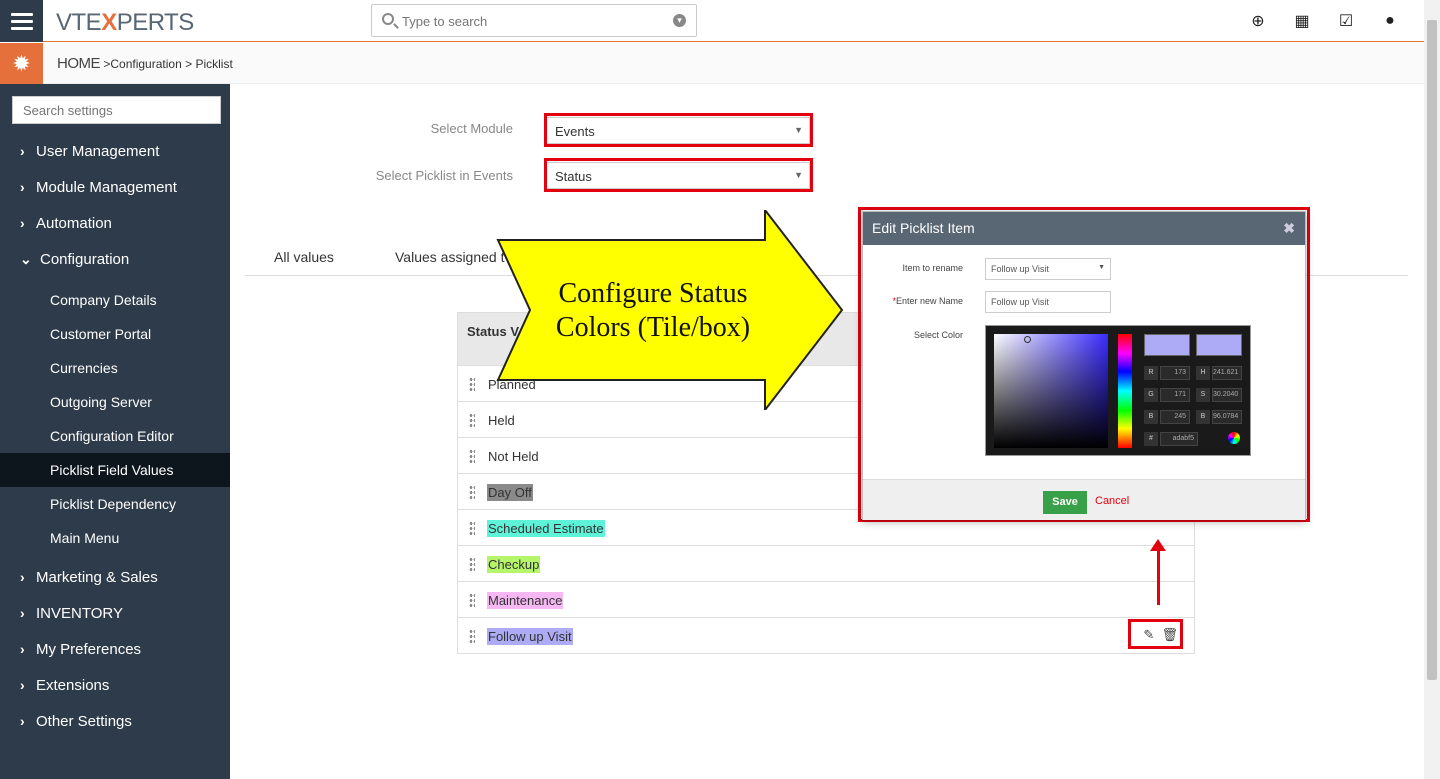 This screenshot has height=779, width=1440. I want to click on saturation-area, so click(1051, 391).